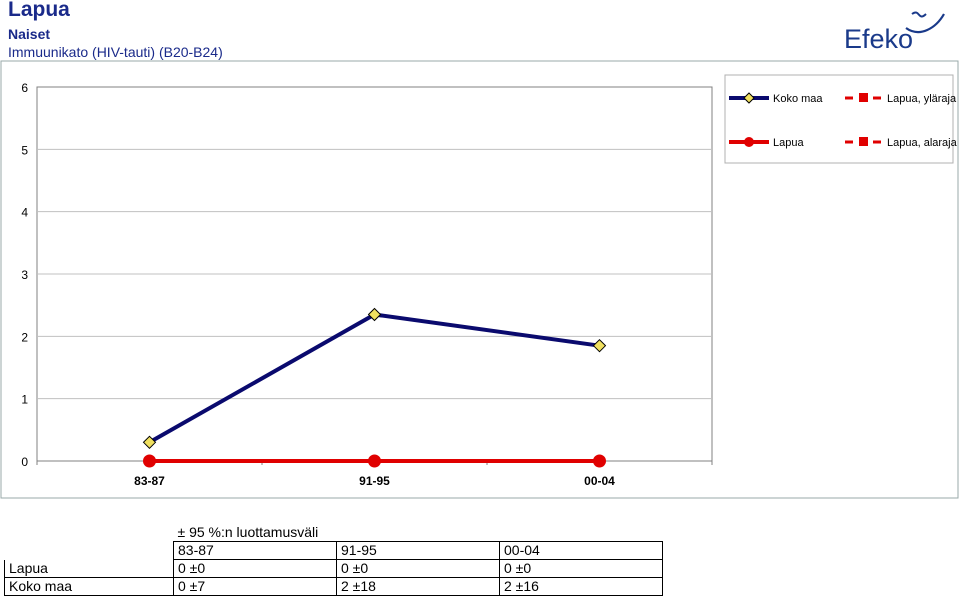 This screenshot has width=960, height=597. What do you see at coordinates (788, 143) in the screenshot?
I see `legend-label: Lapua` at bounding box center [788, 143].